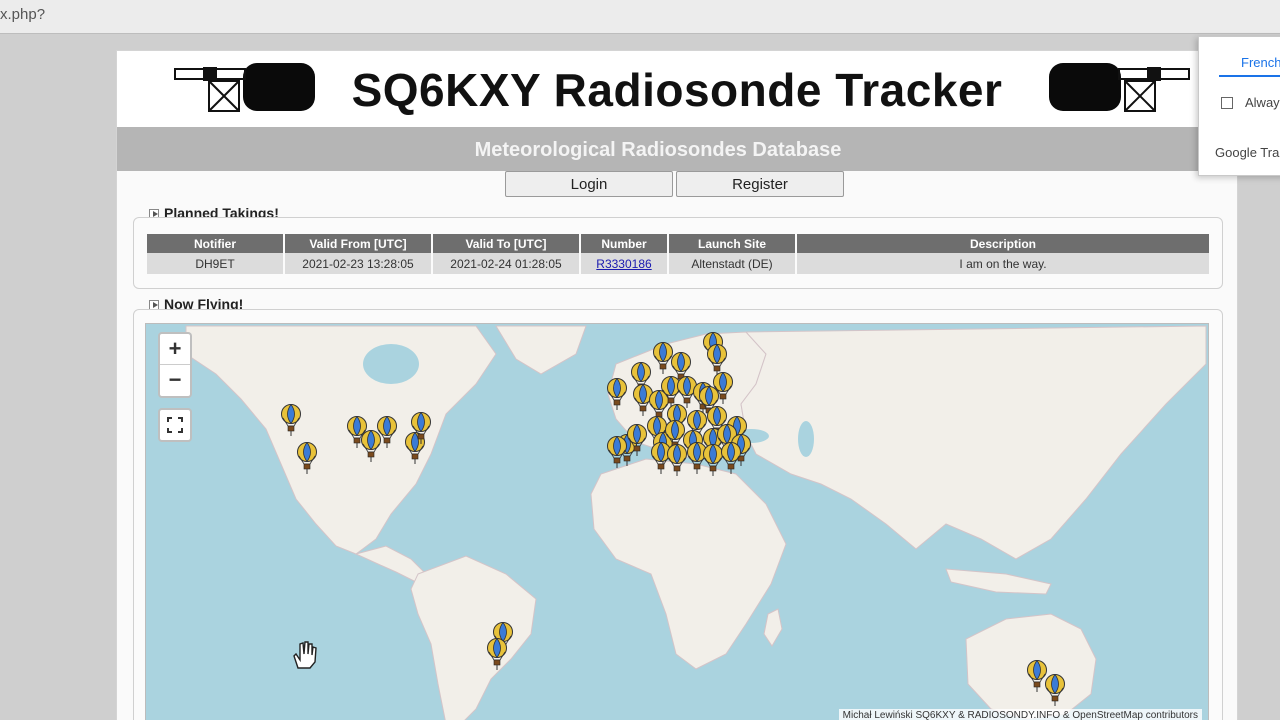 The height and width of the screenshot is (720, 1280). Describe the element at coordinates (23, 14) in the screenshot. I see `url-text: x.php?` at that location.